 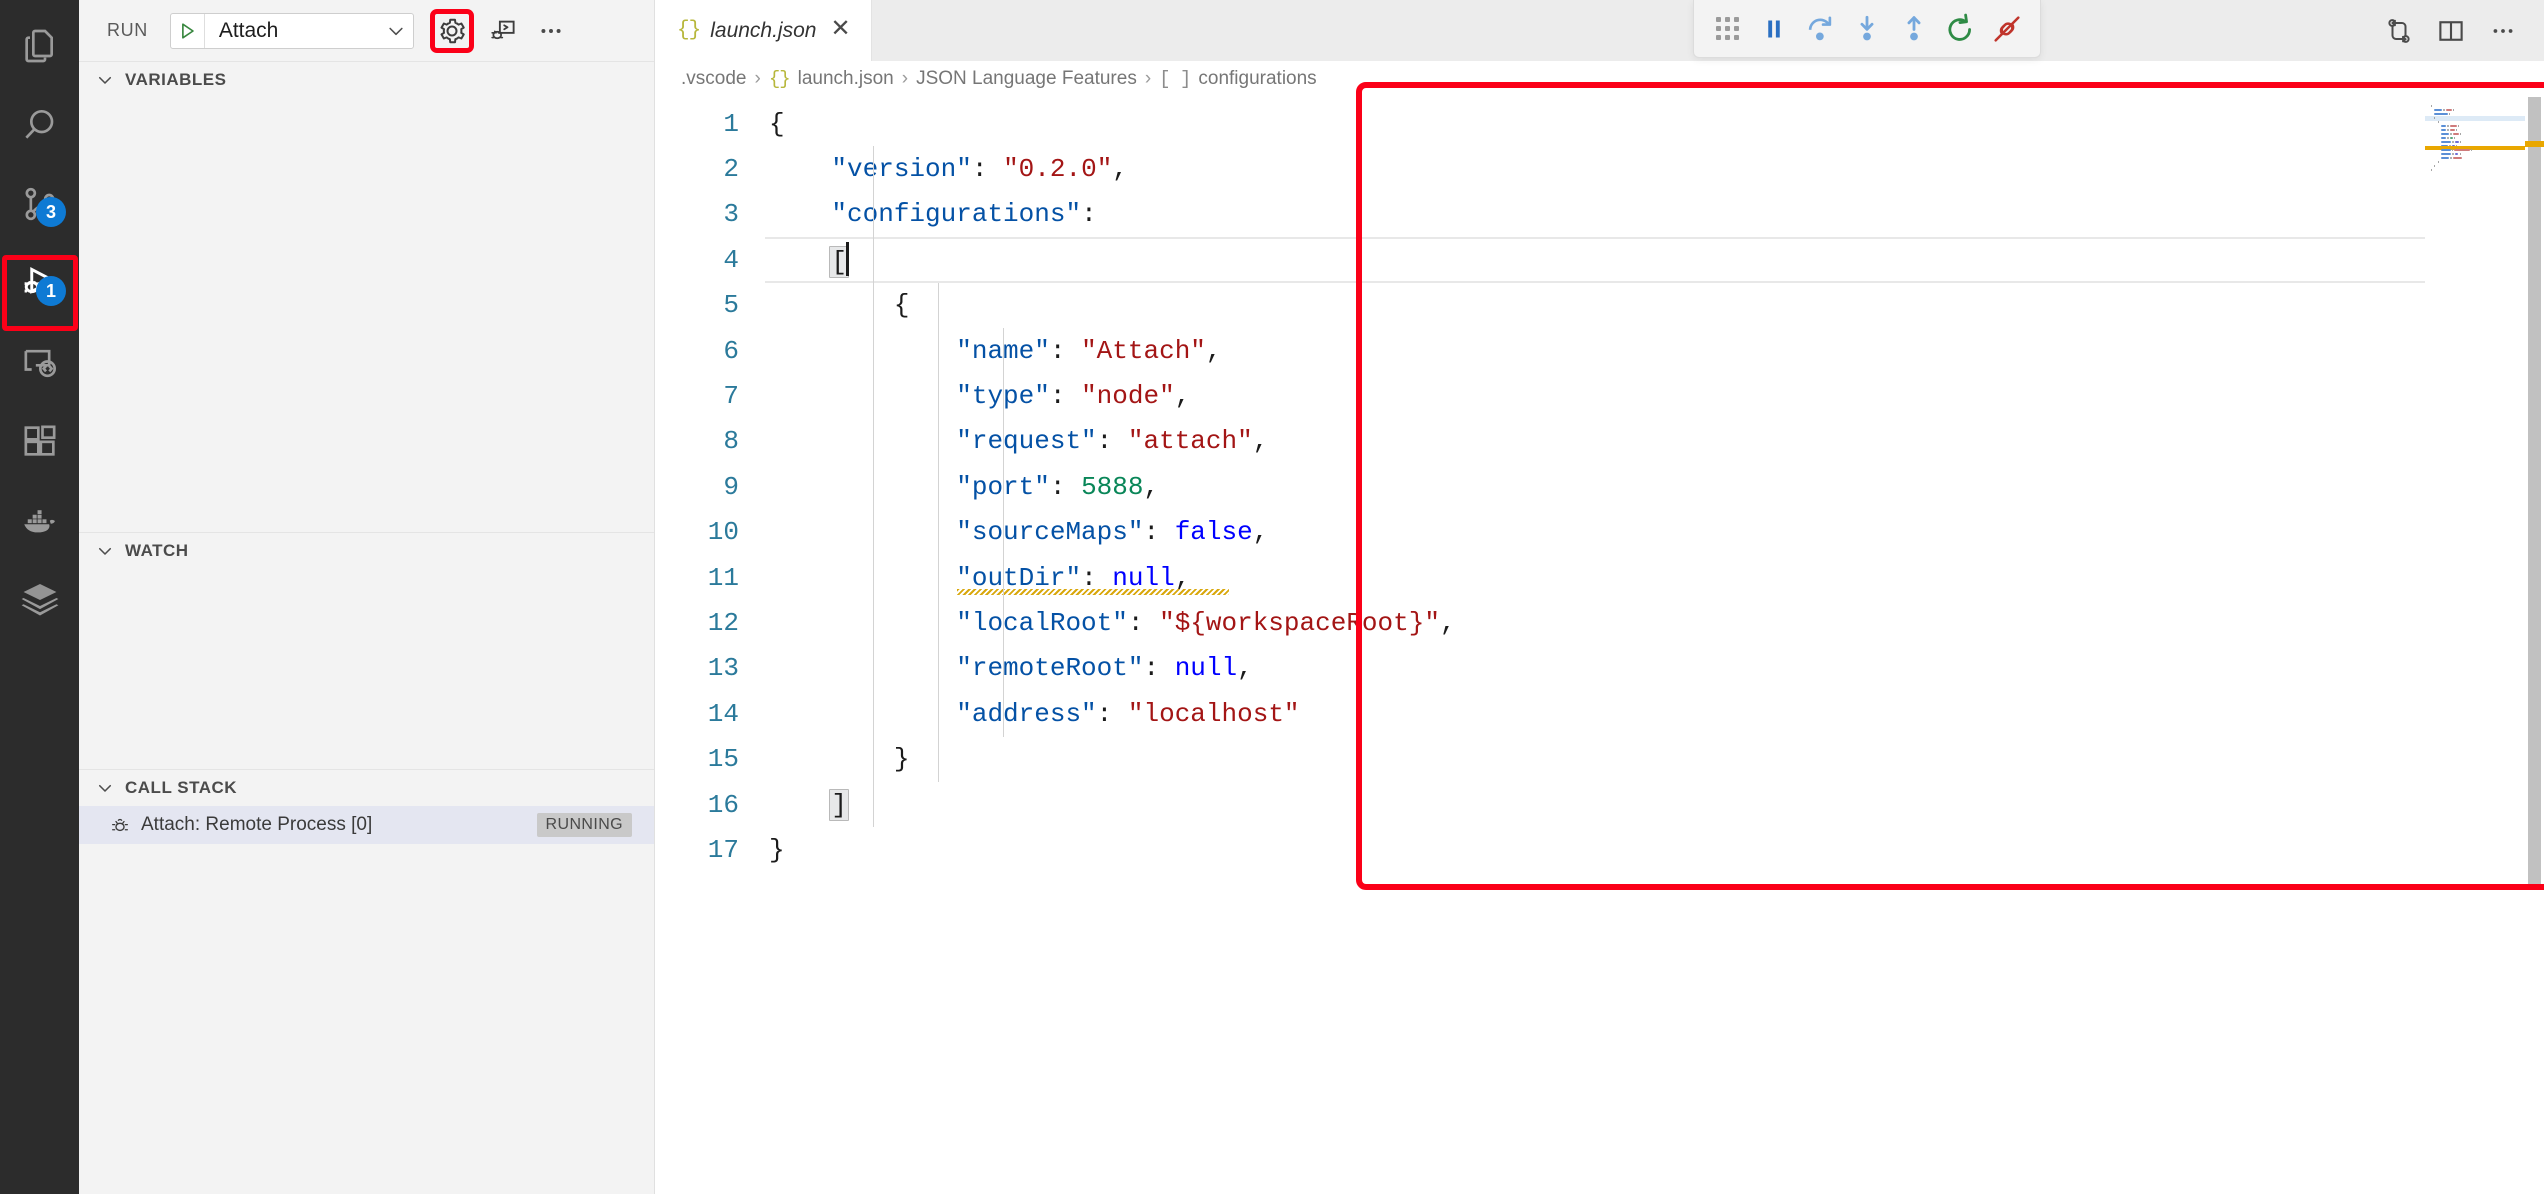 I want to click on debug-console-icon, so click(x=503, y=31).